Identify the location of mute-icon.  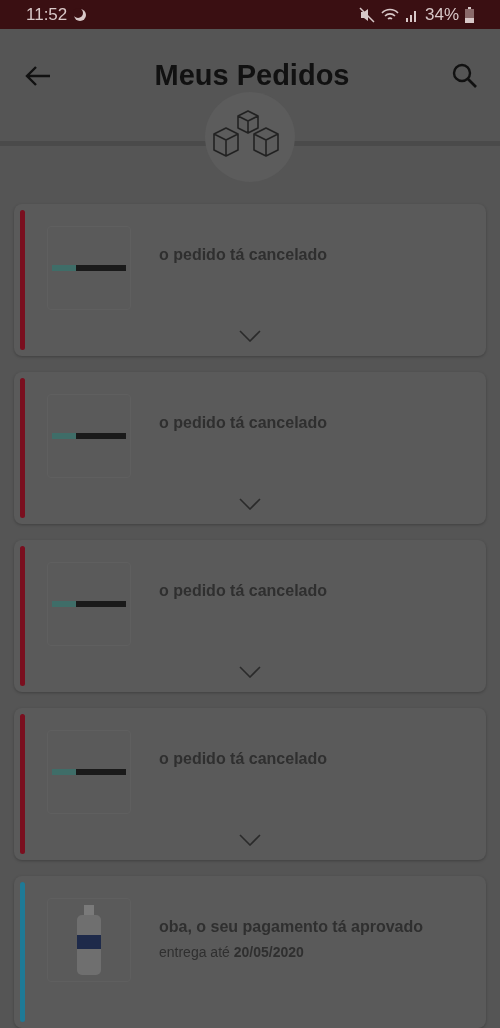
(366, 14).